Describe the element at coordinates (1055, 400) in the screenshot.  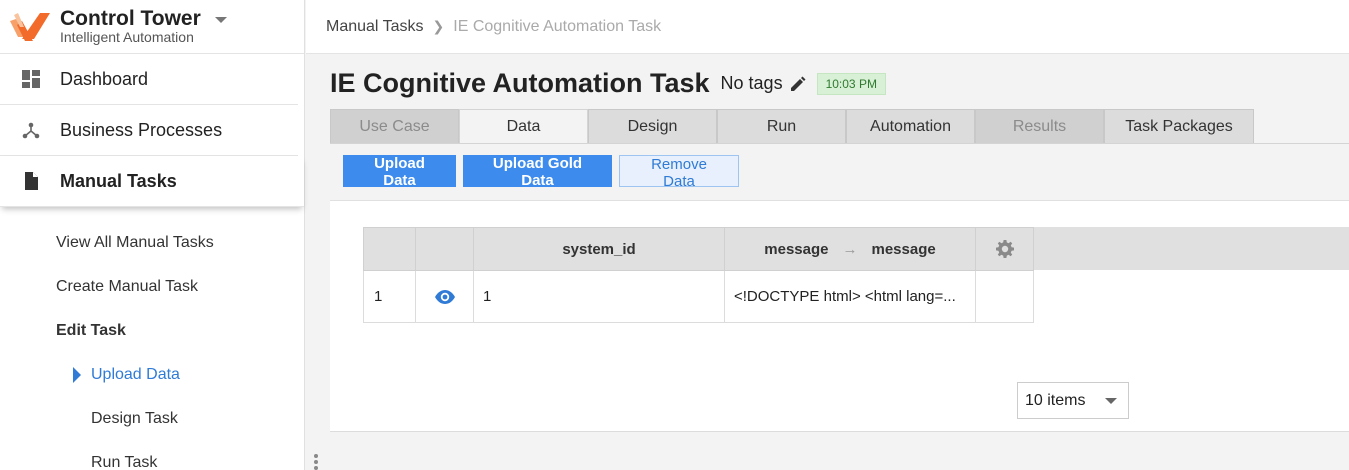
I see `page-size-value: 10 items` at that location.